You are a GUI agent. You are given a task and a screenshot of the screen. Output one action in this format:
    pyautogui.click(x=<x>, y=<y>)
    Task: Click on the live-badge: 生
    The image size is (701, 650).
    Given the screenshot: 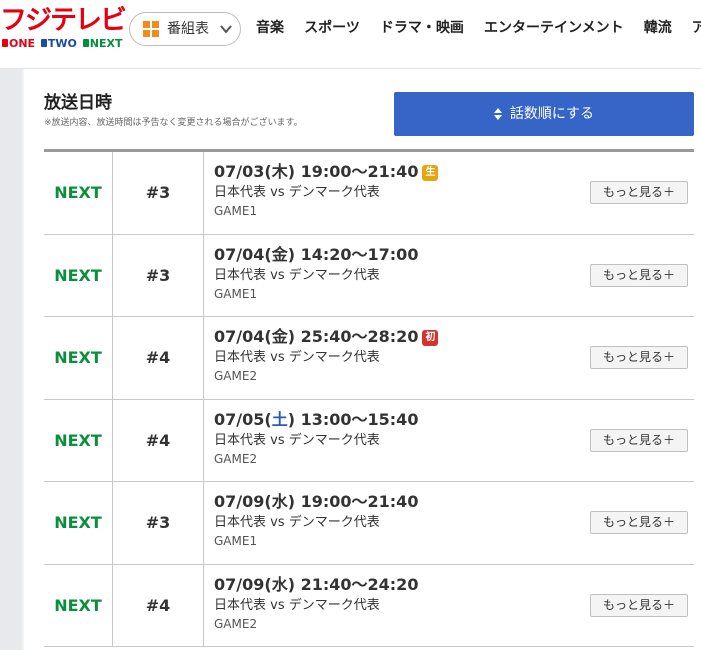 What is the action you would take?
    pyautogui.click(x=430, y=173)
    